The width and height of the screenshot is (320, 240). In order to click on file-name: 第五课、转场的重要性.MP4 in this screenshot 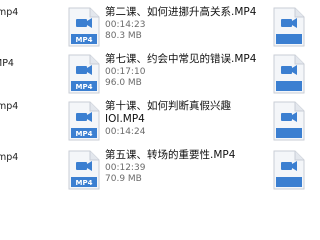, I will do `click(170, 155)`.